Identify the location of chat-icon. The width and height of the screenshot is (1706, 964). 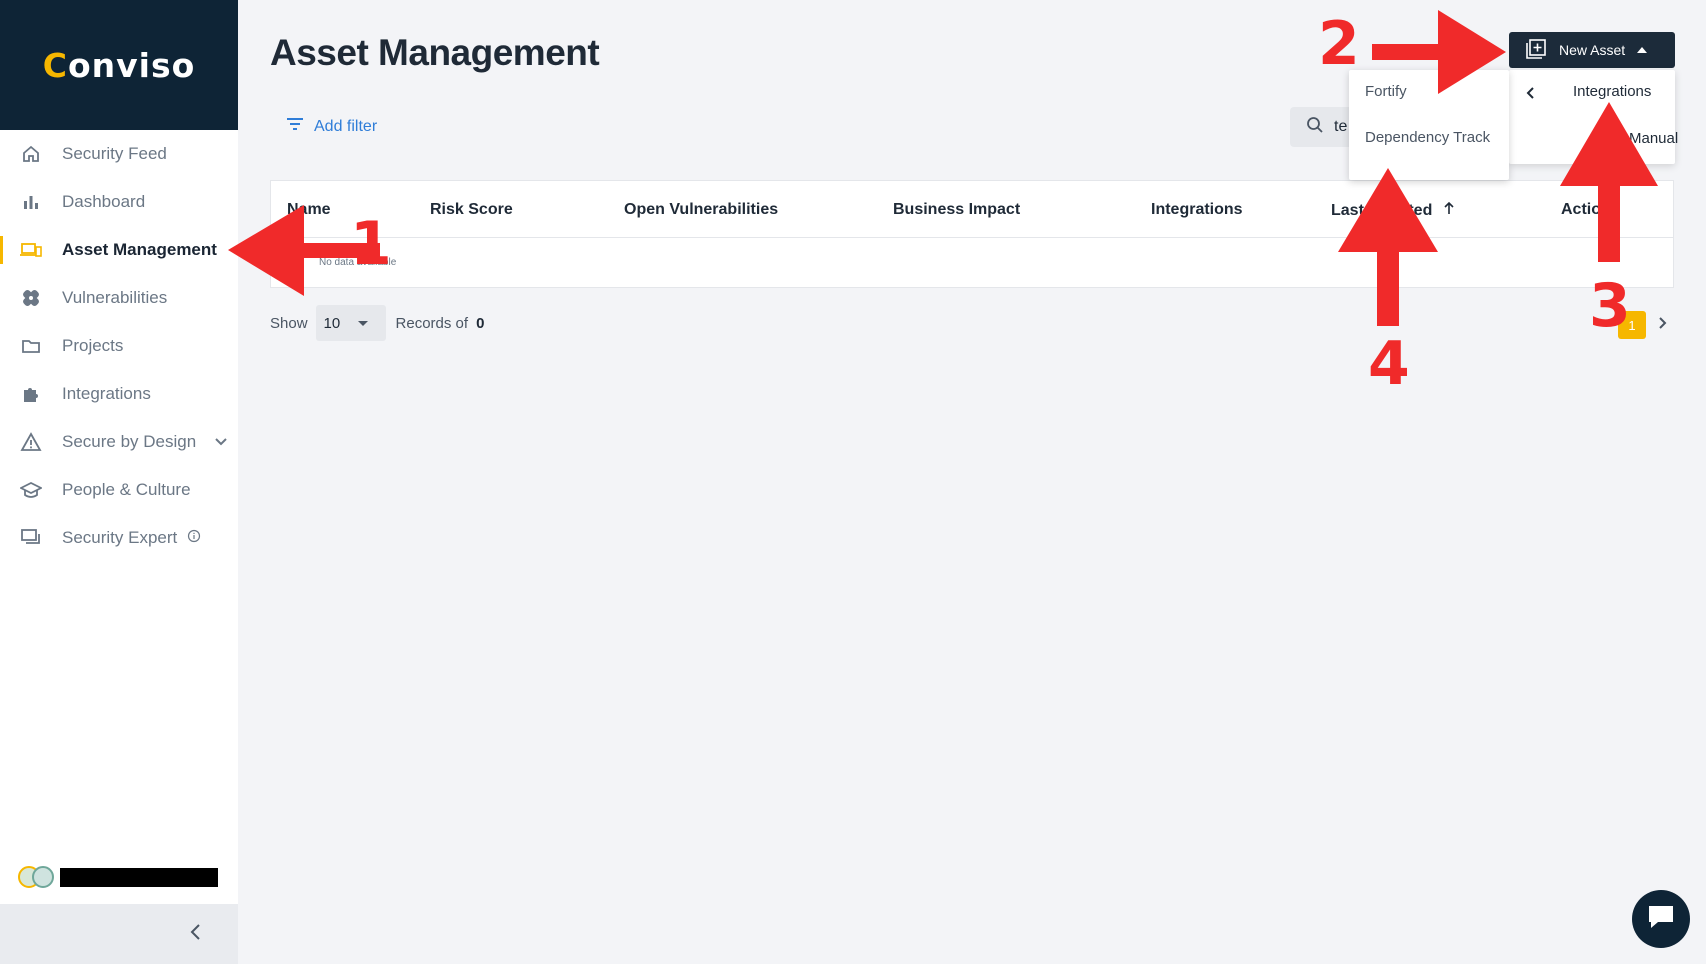
(31, 538).